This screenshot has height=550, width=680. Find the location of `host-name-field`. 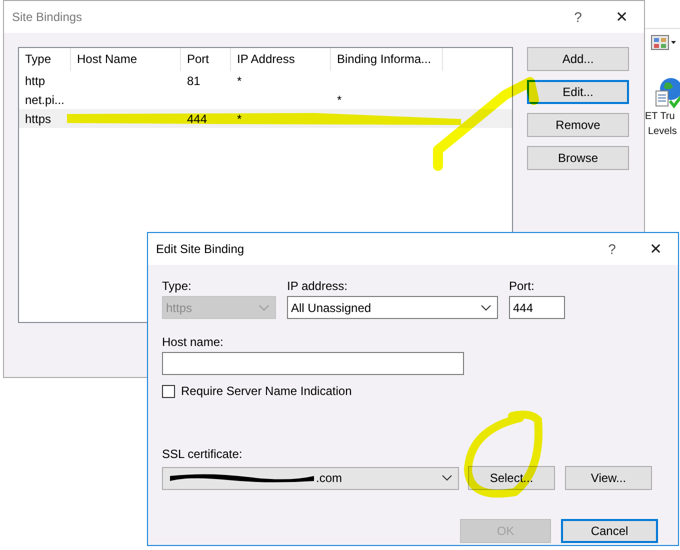

host-name-field is located at coordinates (313, 363).